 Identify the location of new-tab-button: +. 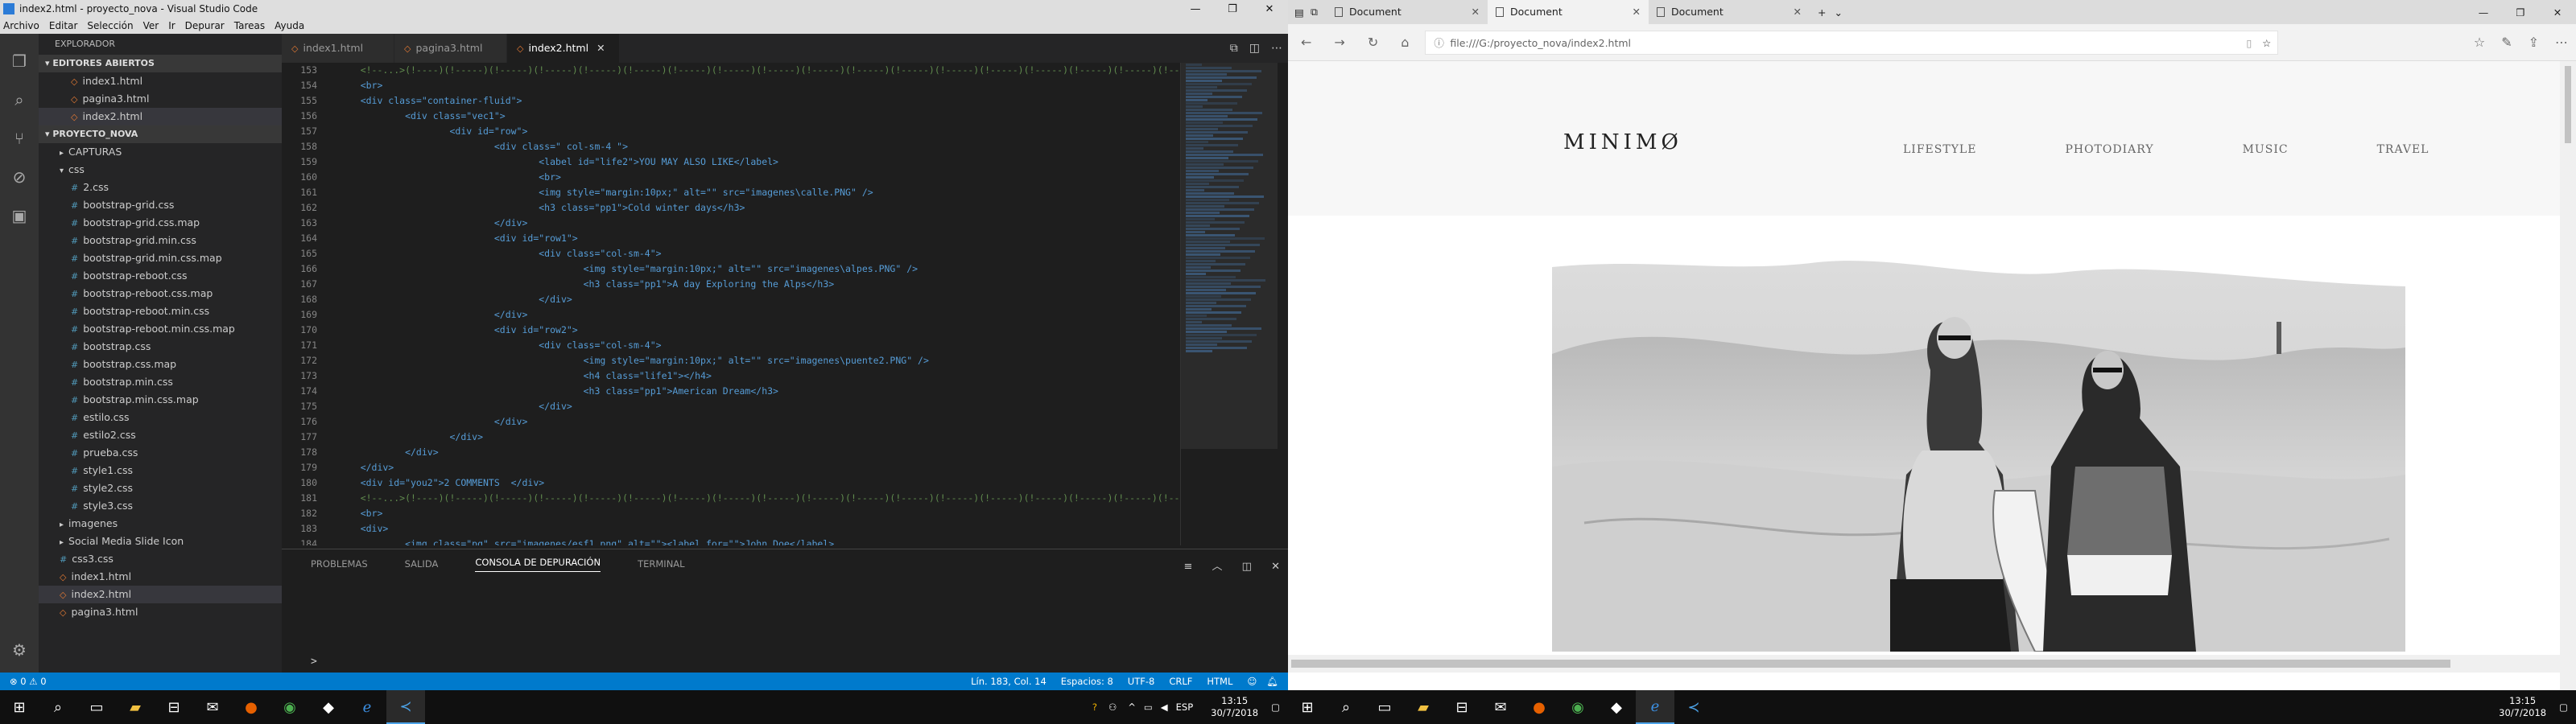
(1822, 12).